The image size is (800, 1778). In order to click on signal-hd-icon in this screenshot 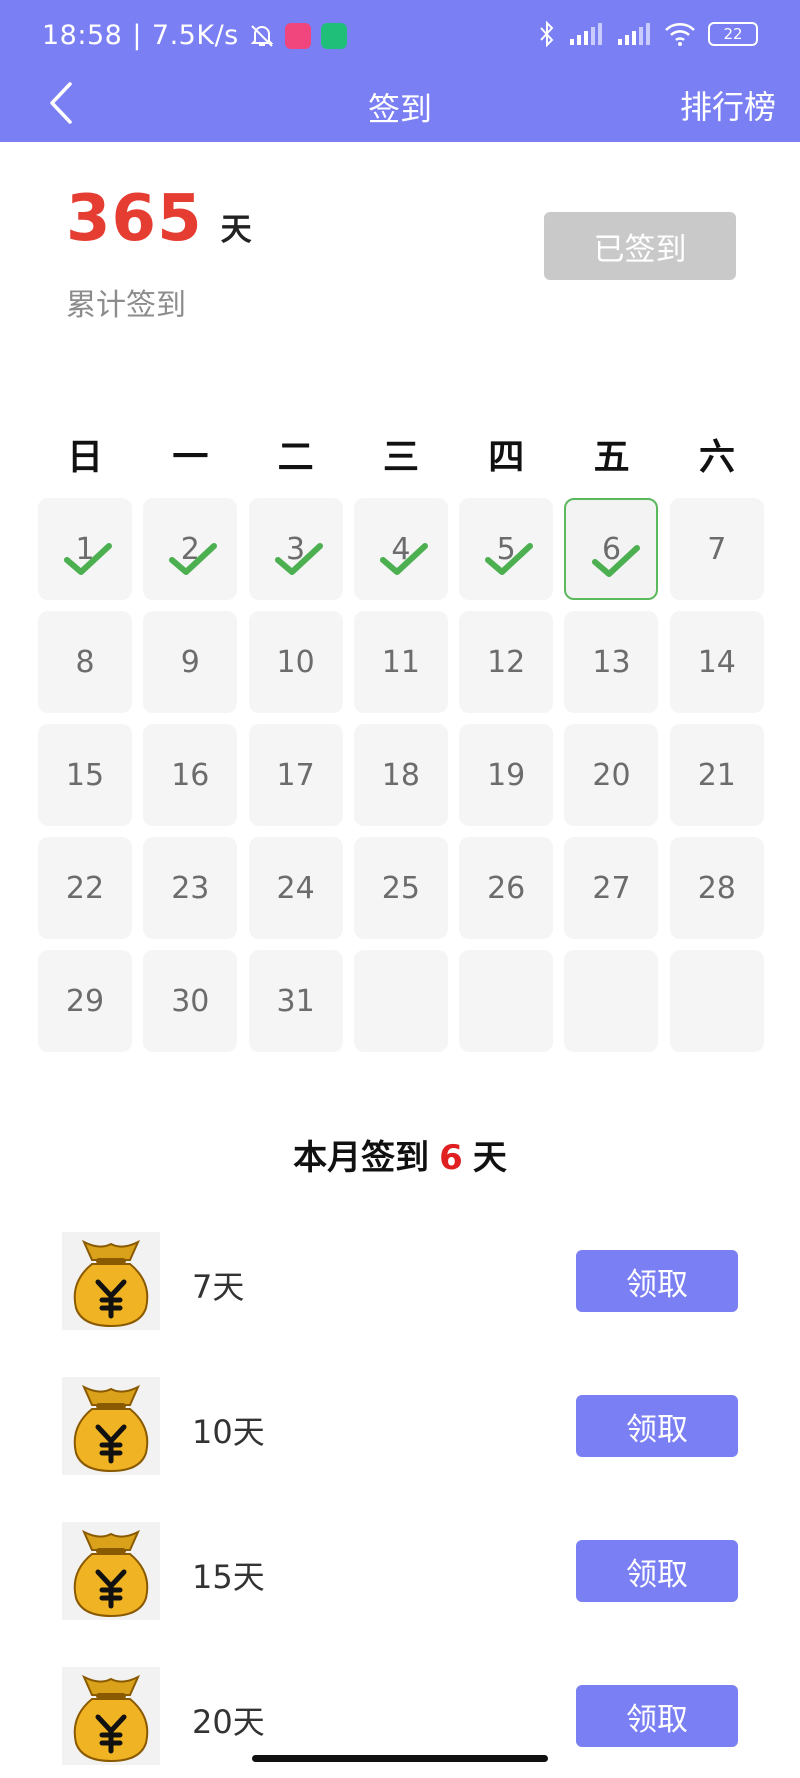, I will do `click(586, 34)`.